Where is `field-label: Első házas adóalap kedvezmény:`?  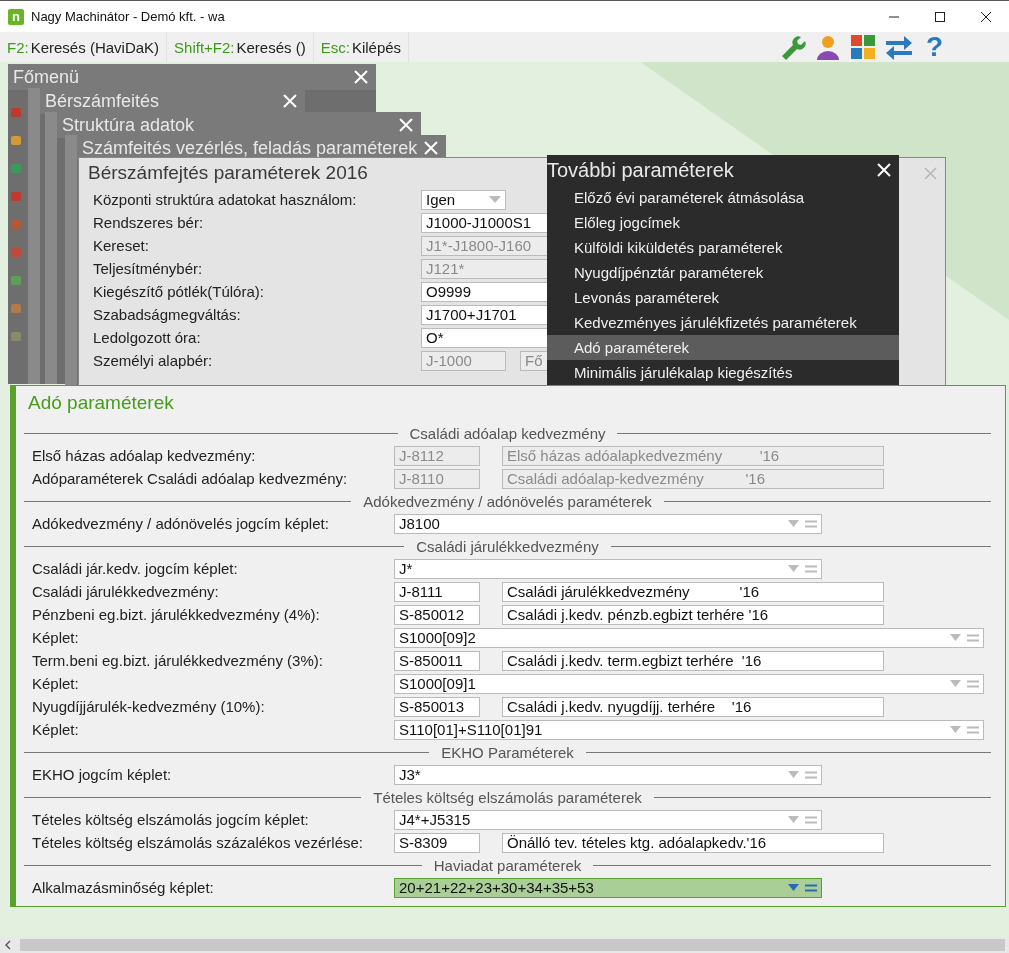
field-label: Első házas adóalap kedvezmény: is located at coordinates (144, 455).